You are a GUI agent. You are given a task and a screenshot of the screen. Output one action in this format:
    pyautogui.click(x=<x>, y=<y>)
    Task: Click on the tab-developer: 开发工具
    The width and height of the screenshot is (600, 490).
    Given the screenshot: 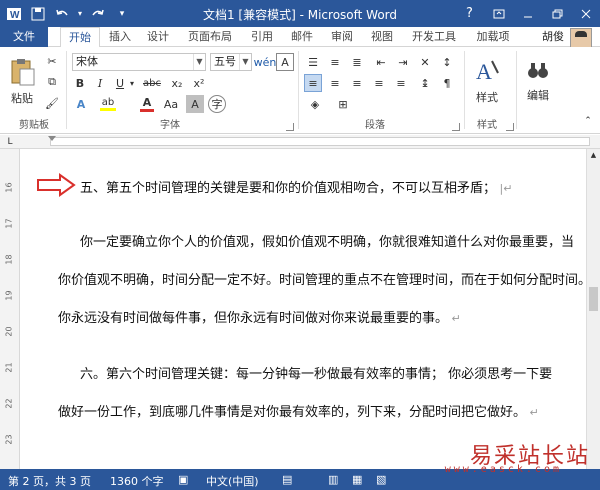 What is the action you would take?
    pyautogui.click(x=434, y=37)
    